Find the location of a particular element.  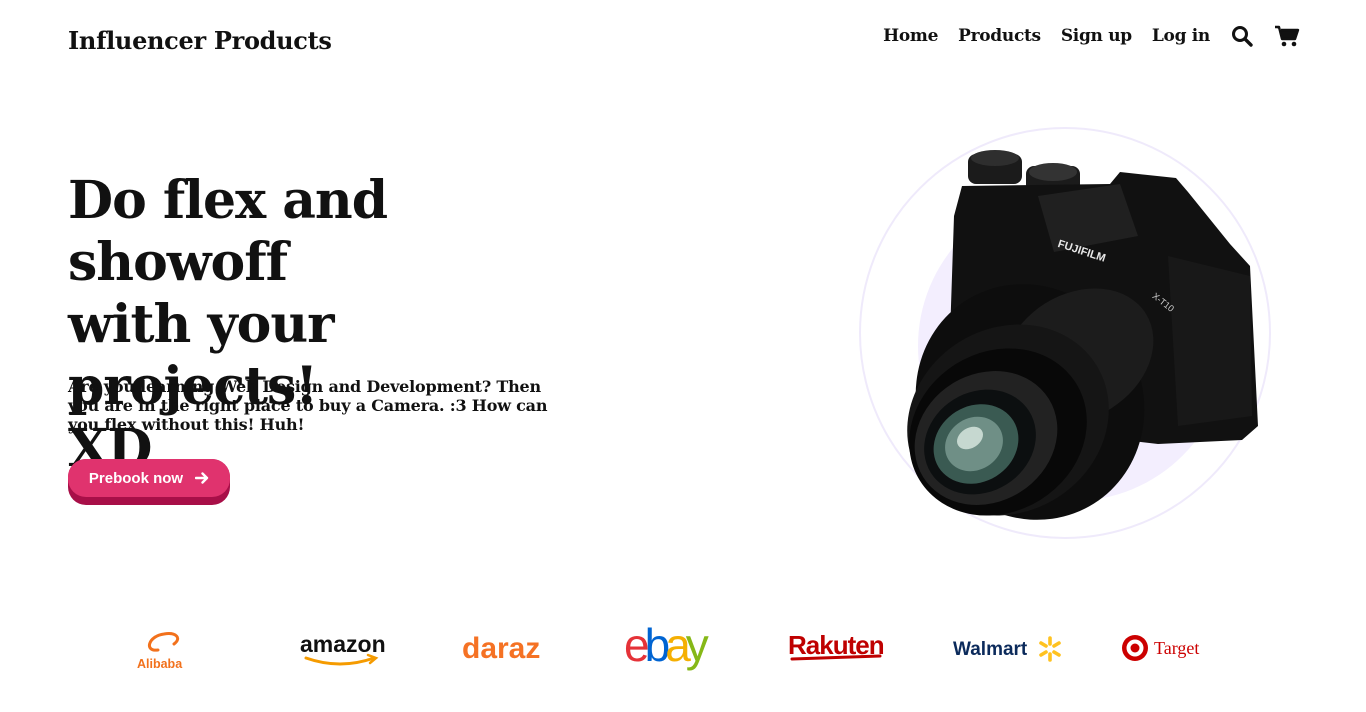

nav-home-link: Home is located at coordinates (910, 36).